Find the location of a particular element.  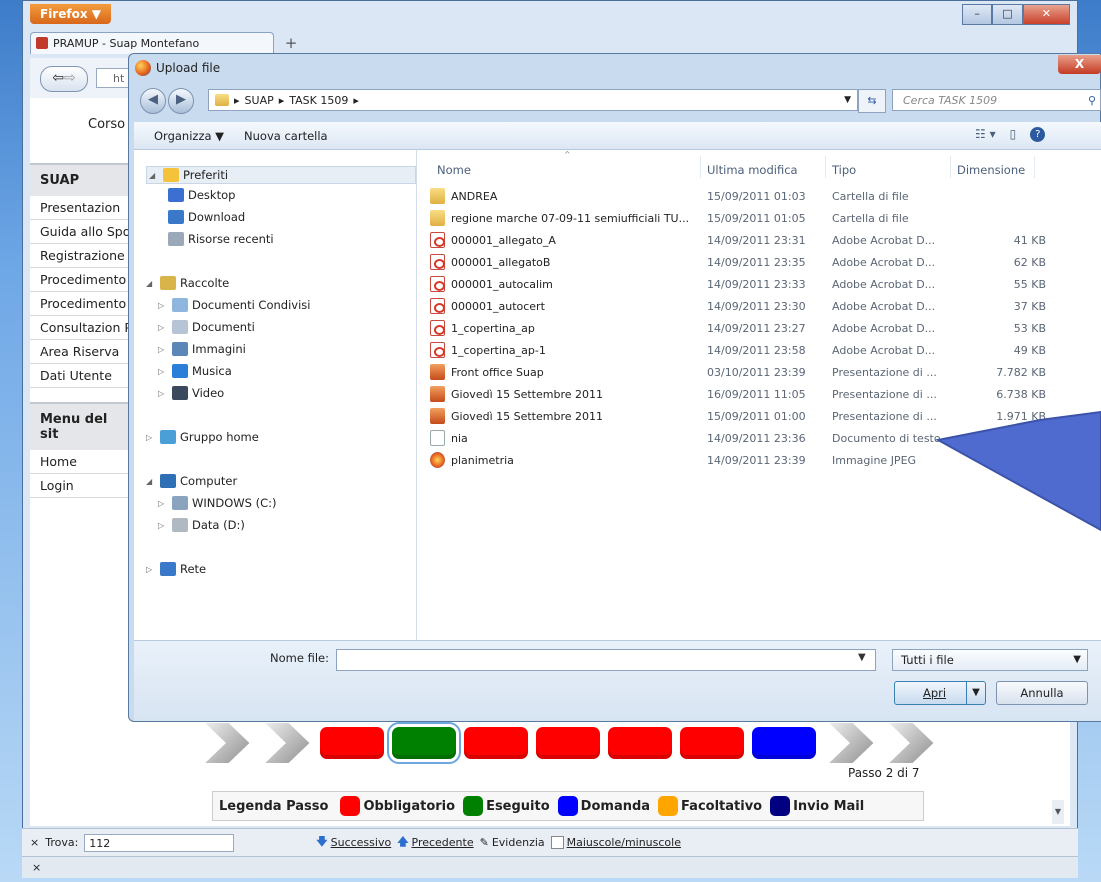

sidebar-item: Guida allo Sportello is located at coordinates (80, 232).